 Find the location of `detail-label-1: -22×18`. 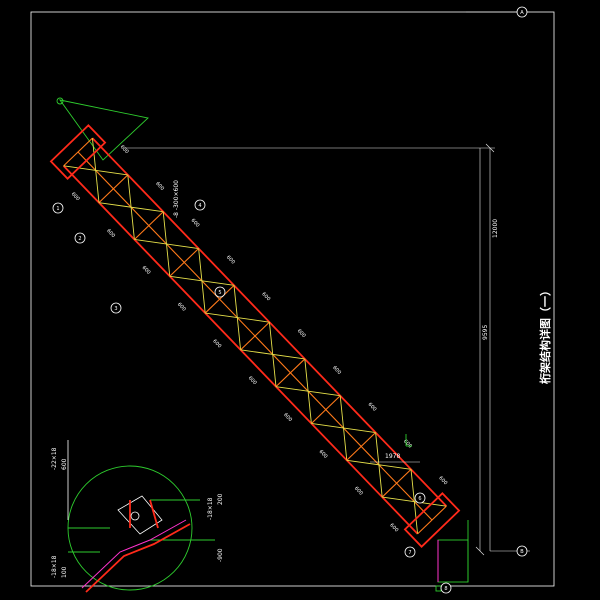

detail-label-1: -22×18 is located at coordinates (54, 458).